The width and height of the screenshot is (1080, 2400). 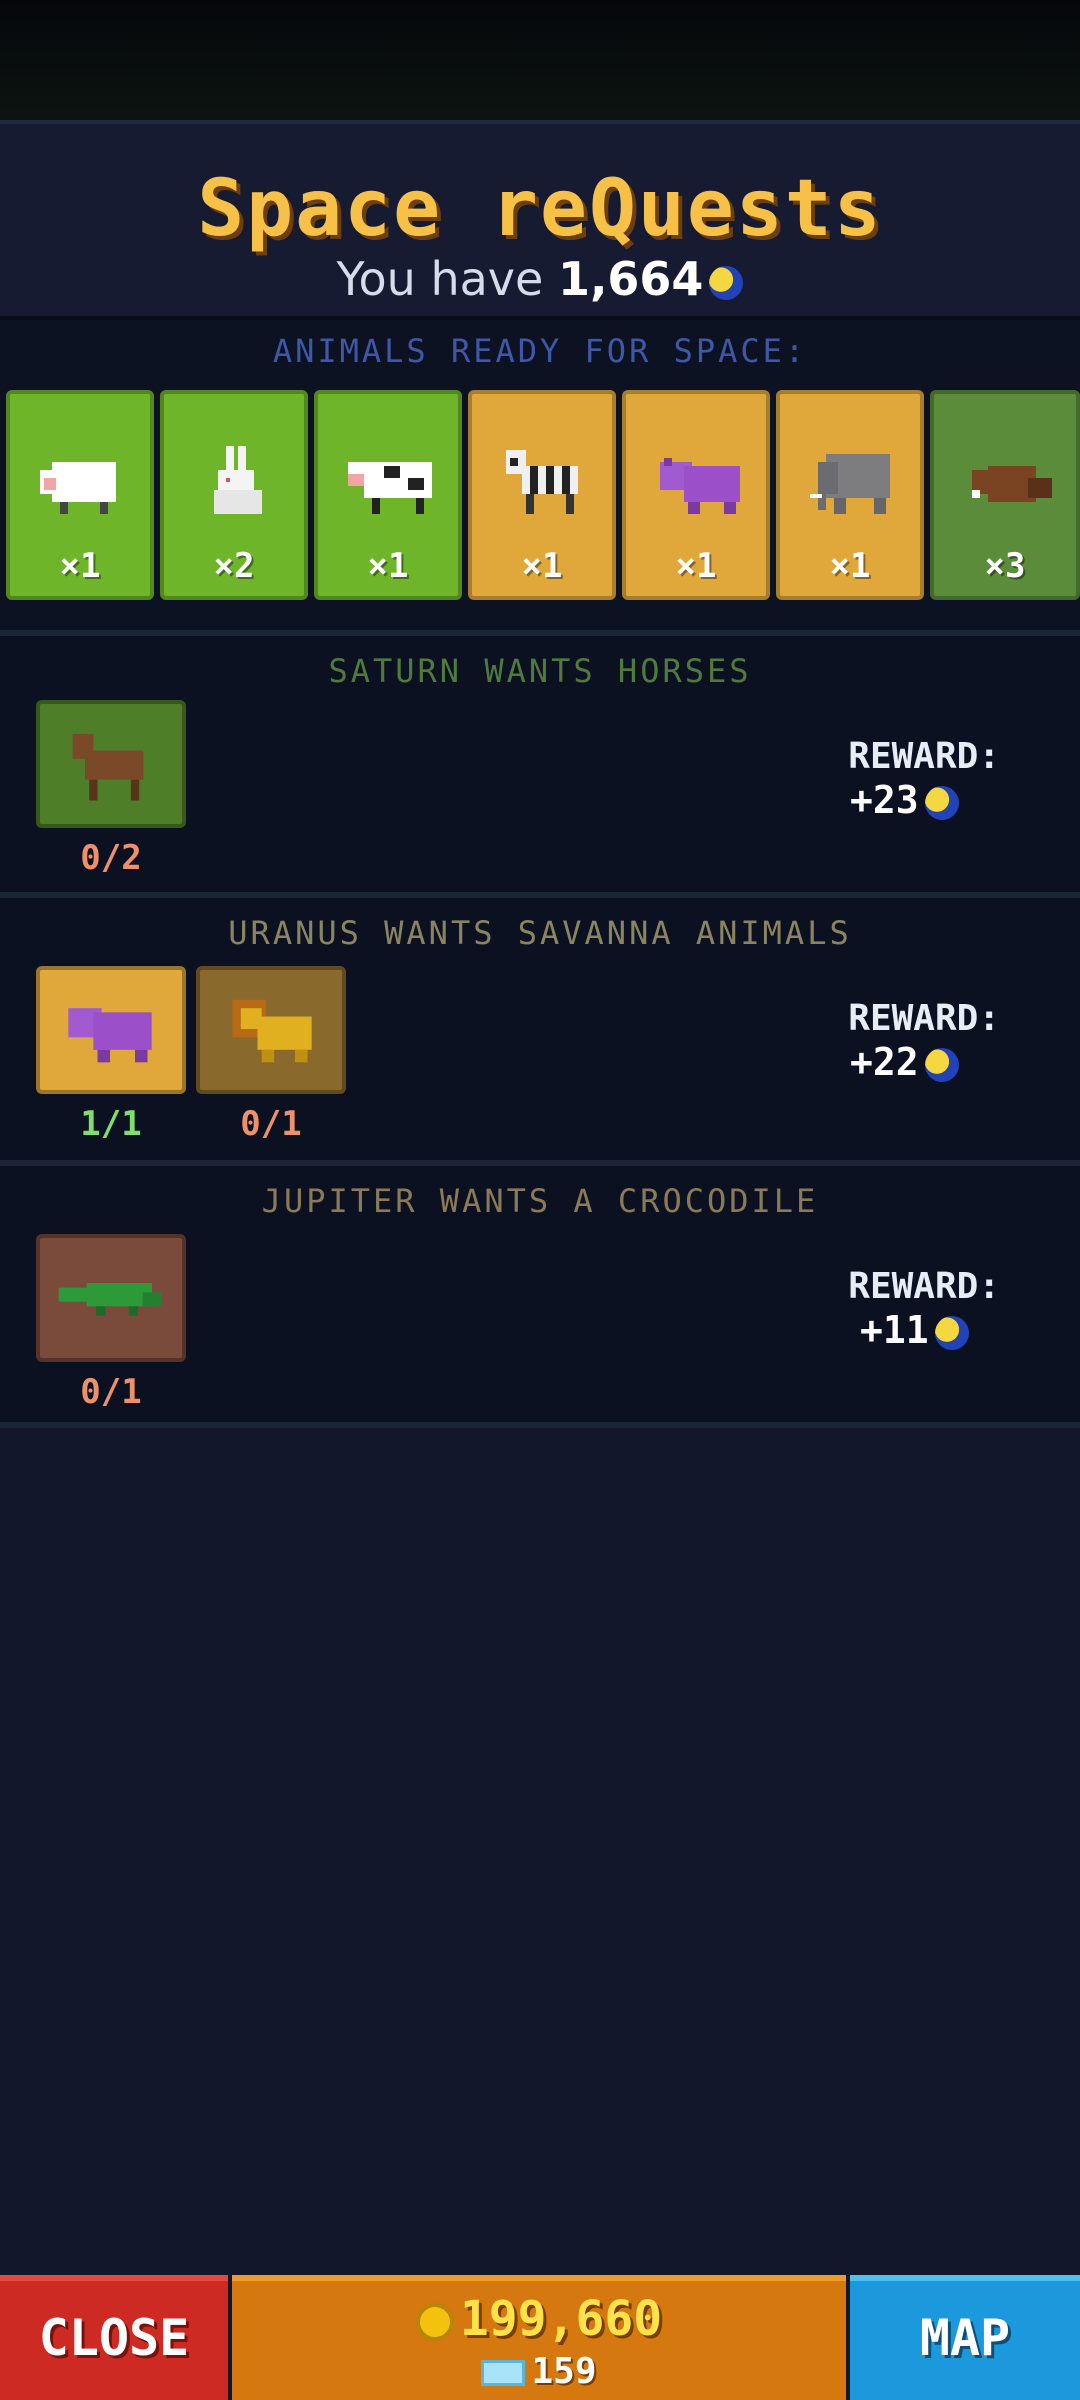 I want to click on reward-amount: +23, so click(x=884, y=800).